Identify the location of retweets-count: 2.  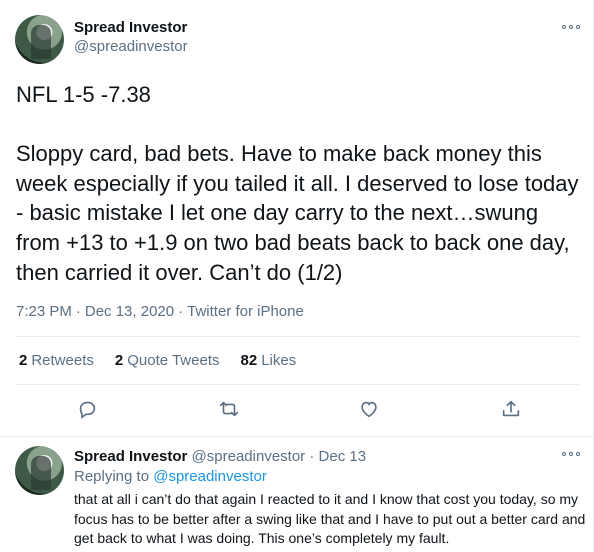
(23, 360).